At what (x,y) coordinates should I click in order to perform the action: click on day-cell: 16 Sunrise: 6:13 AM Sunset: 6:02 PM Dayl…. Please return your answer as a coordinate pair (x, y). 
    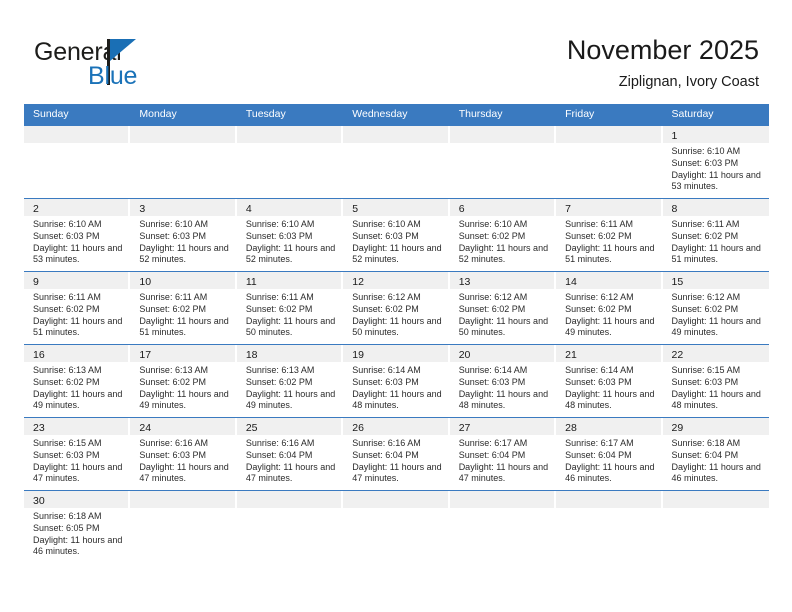
    Looking at the image, I should click on (77, 381).